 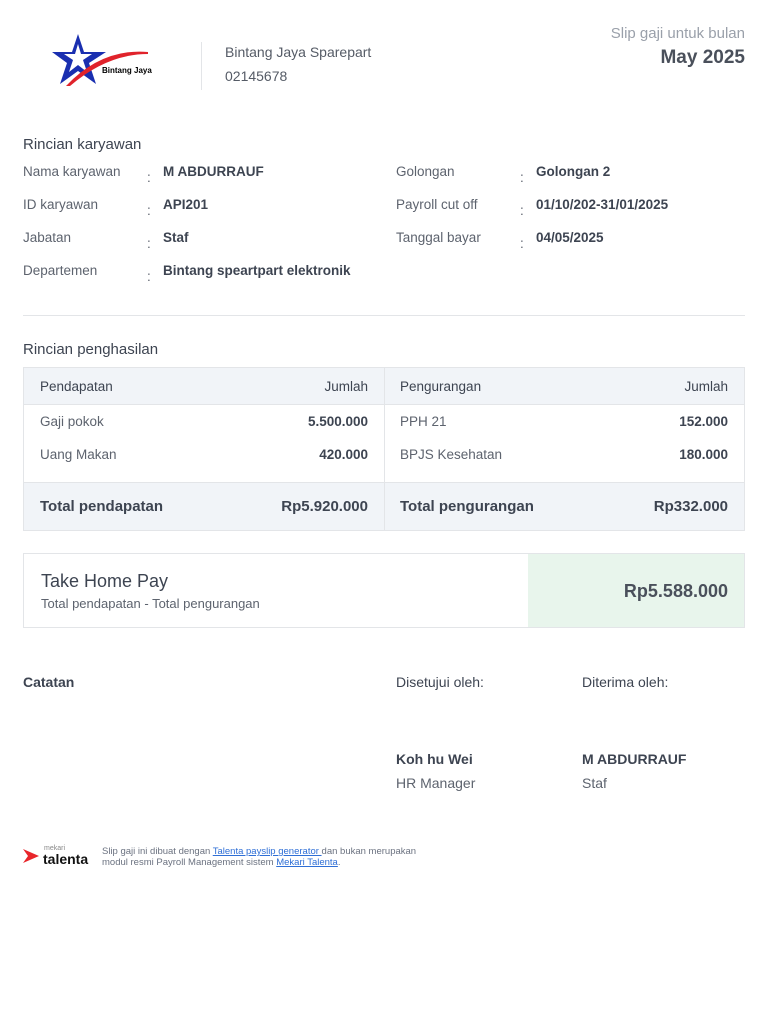 I want to click on field-value: Bintang speartpart elektronik, so click(x=257, y=270).